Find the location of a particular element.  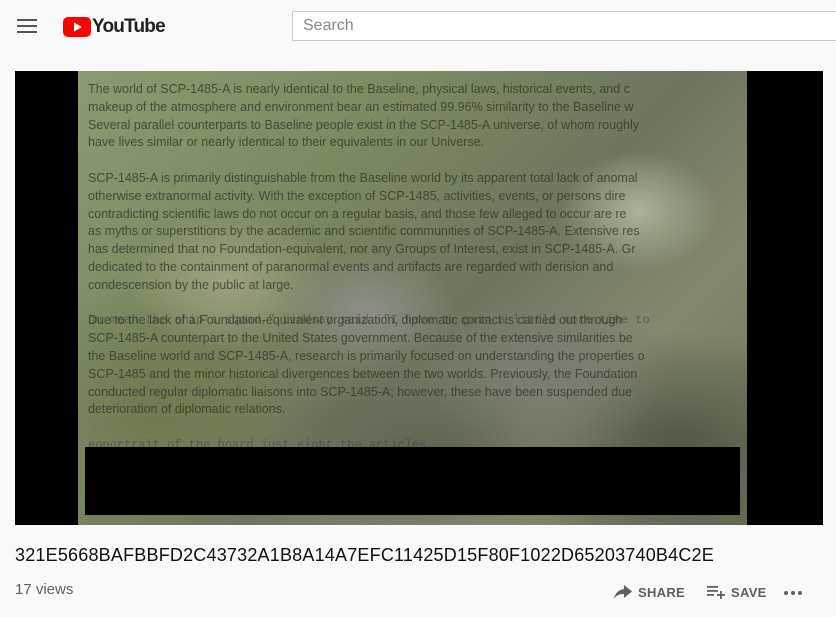

hamburger-menu-icon is located at coordinates (27, 27).